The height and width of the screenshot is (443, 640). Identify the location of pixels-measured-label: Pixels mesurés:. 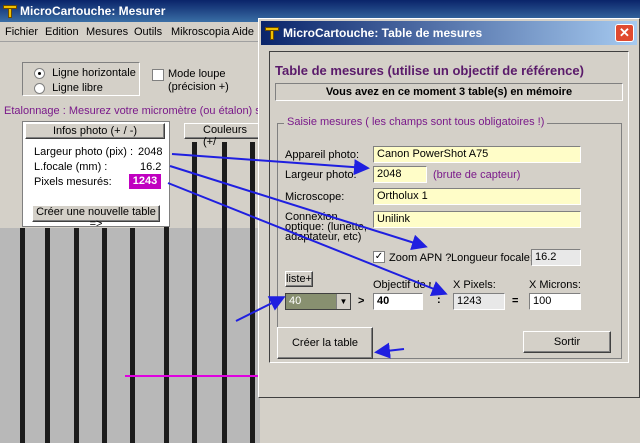
(73, 182).